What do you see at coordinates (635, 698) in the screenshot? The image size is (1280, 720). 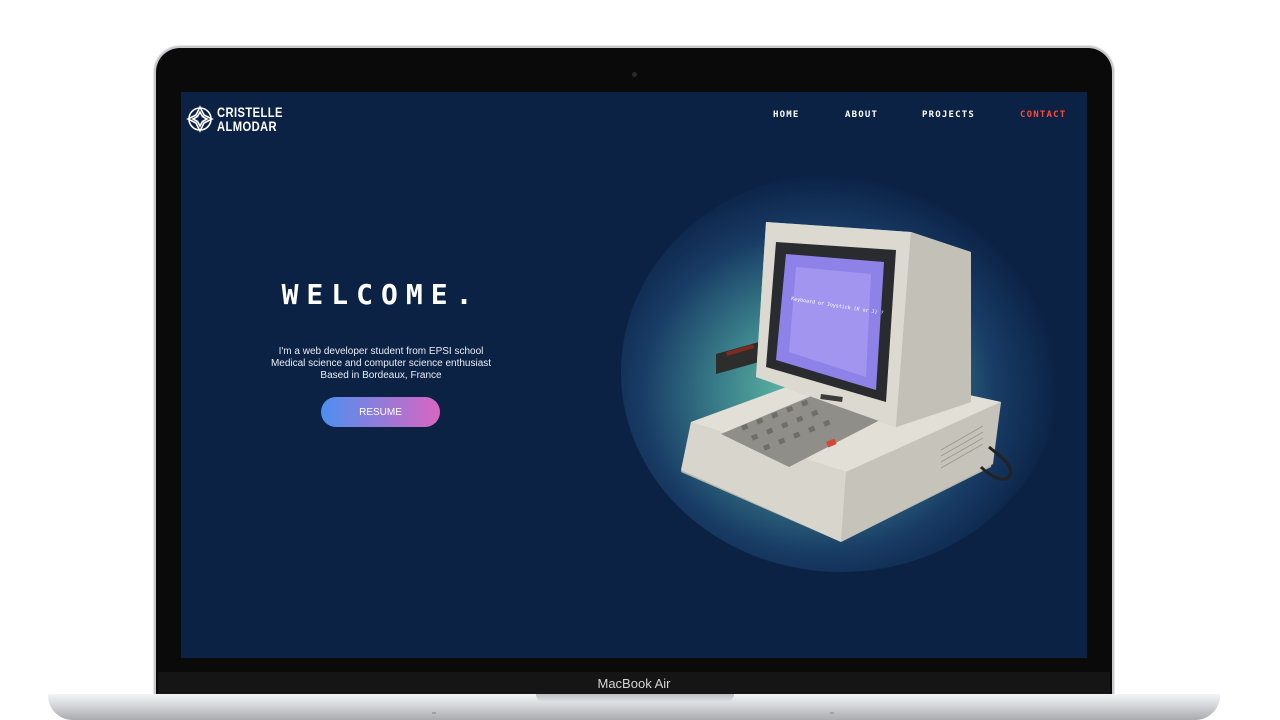 I see `laptop-hinge-notch` at bounding box center [635, 698].